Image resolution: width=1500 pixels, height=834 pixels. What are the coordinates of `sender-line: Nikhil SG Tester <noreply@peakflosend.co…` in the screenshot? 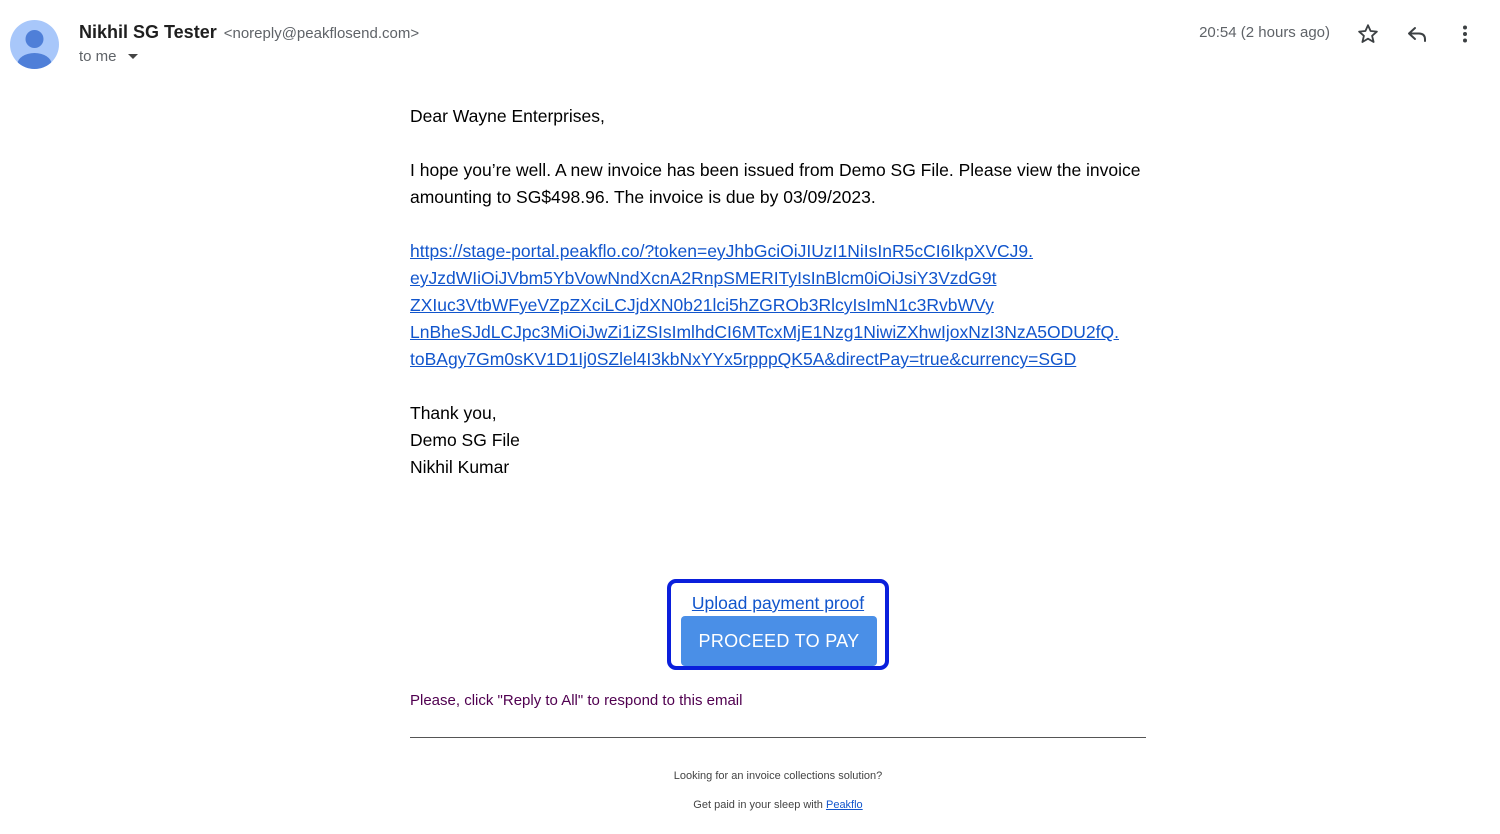 It's located at (249, 32).